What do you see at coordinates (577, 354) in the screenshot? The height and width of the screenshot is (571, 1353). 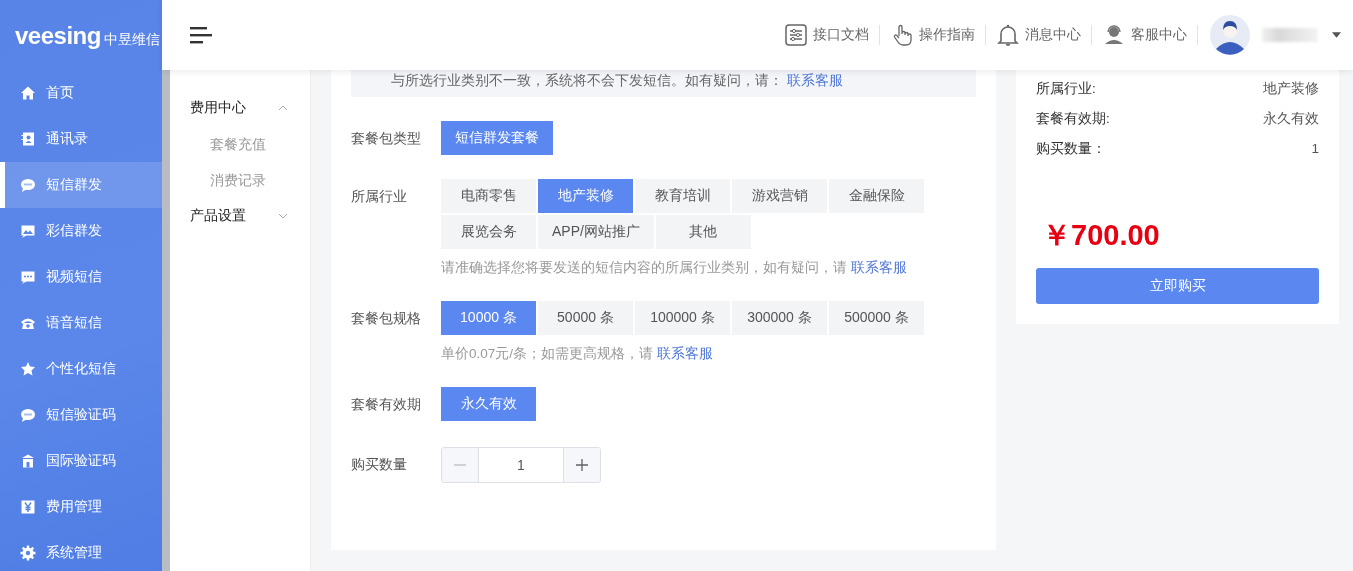 I see `hint-text: 单价0.07元/条；如需更高规格，请 联系客服` at bounding box center [577, 354].